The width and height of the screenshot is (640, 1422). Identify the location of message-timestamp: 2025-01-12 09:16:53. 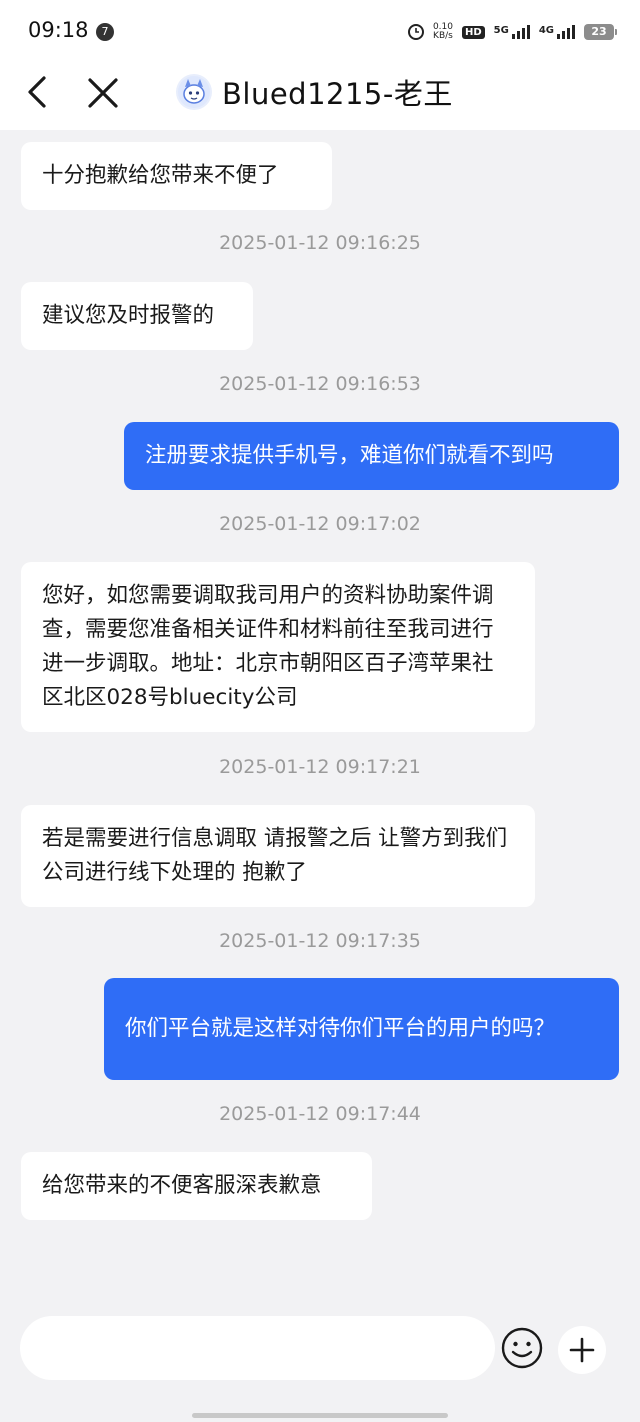
(320, 384).